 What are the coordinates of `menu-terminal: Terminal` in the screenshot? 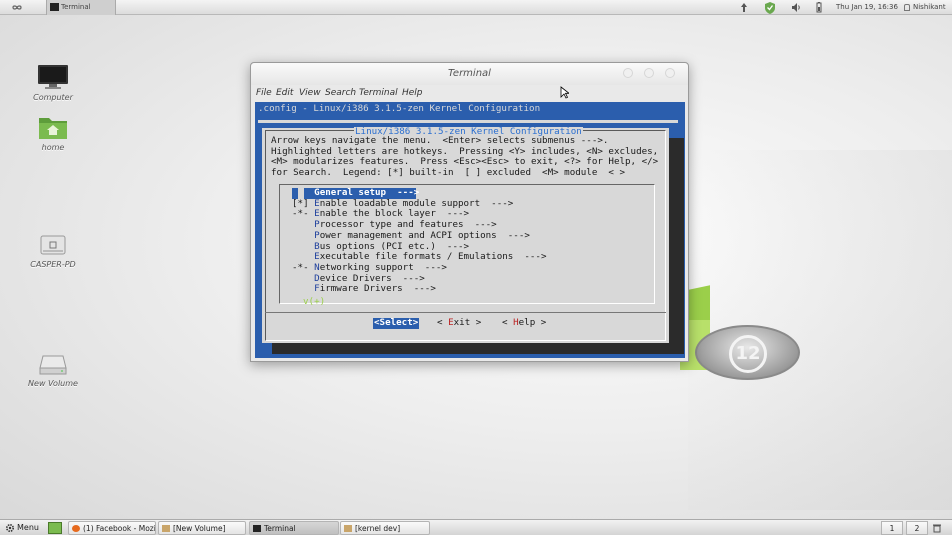 It's located at (378, 93).